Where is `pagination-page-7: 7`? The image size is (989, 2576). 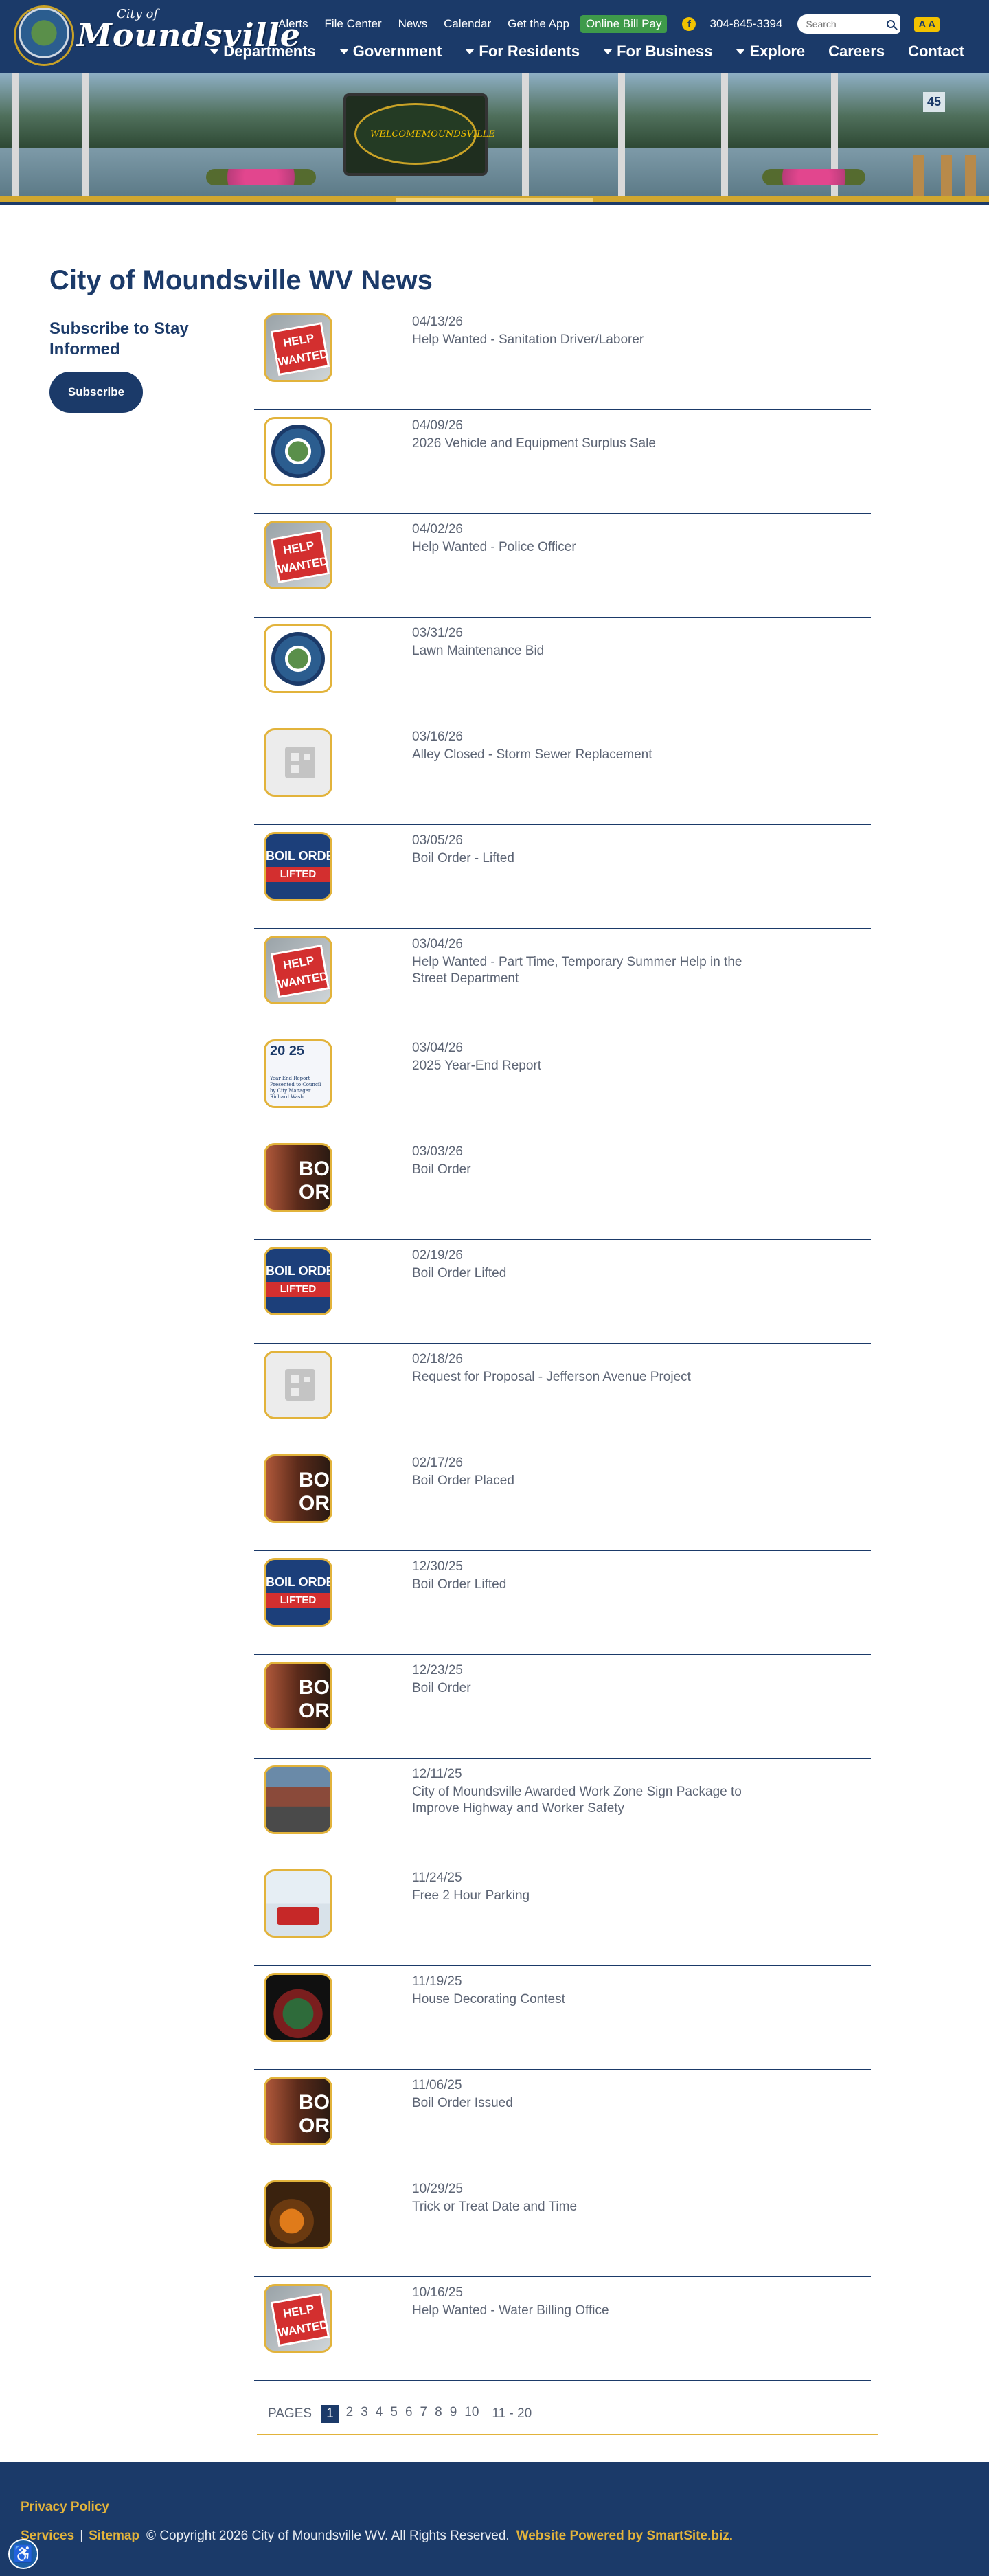 pagination-page-7: 7 is located at coordinates (424, 2414).